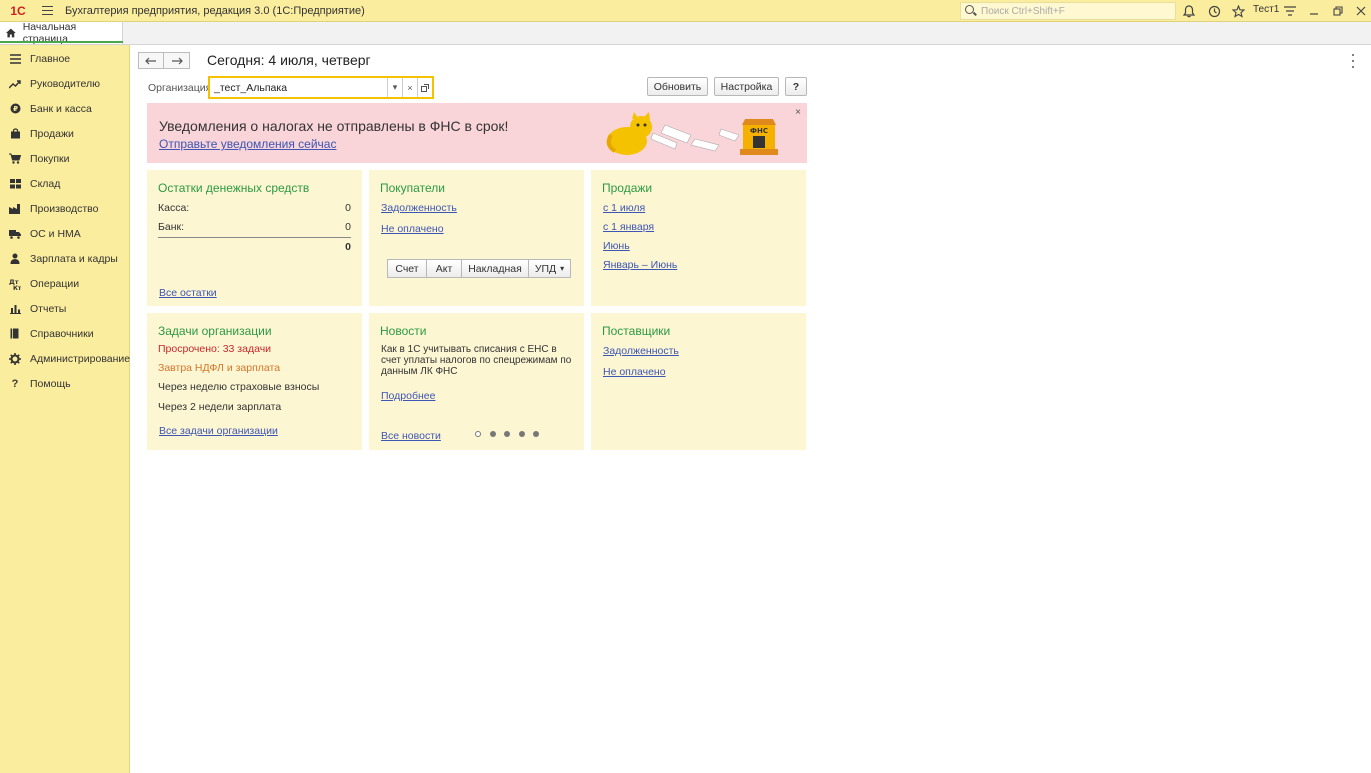 This screenshot has width=1371, height=773. Describe the element at coordinates (444, 268) in the screenshot. I see `act-button: Акт` at that location.